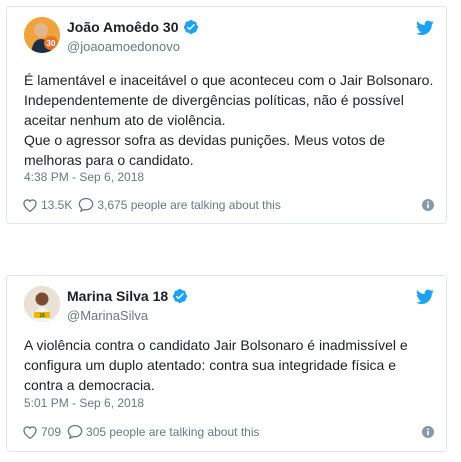  I want to click on author-name-row: Marina Silva 18, so click(127, 296).